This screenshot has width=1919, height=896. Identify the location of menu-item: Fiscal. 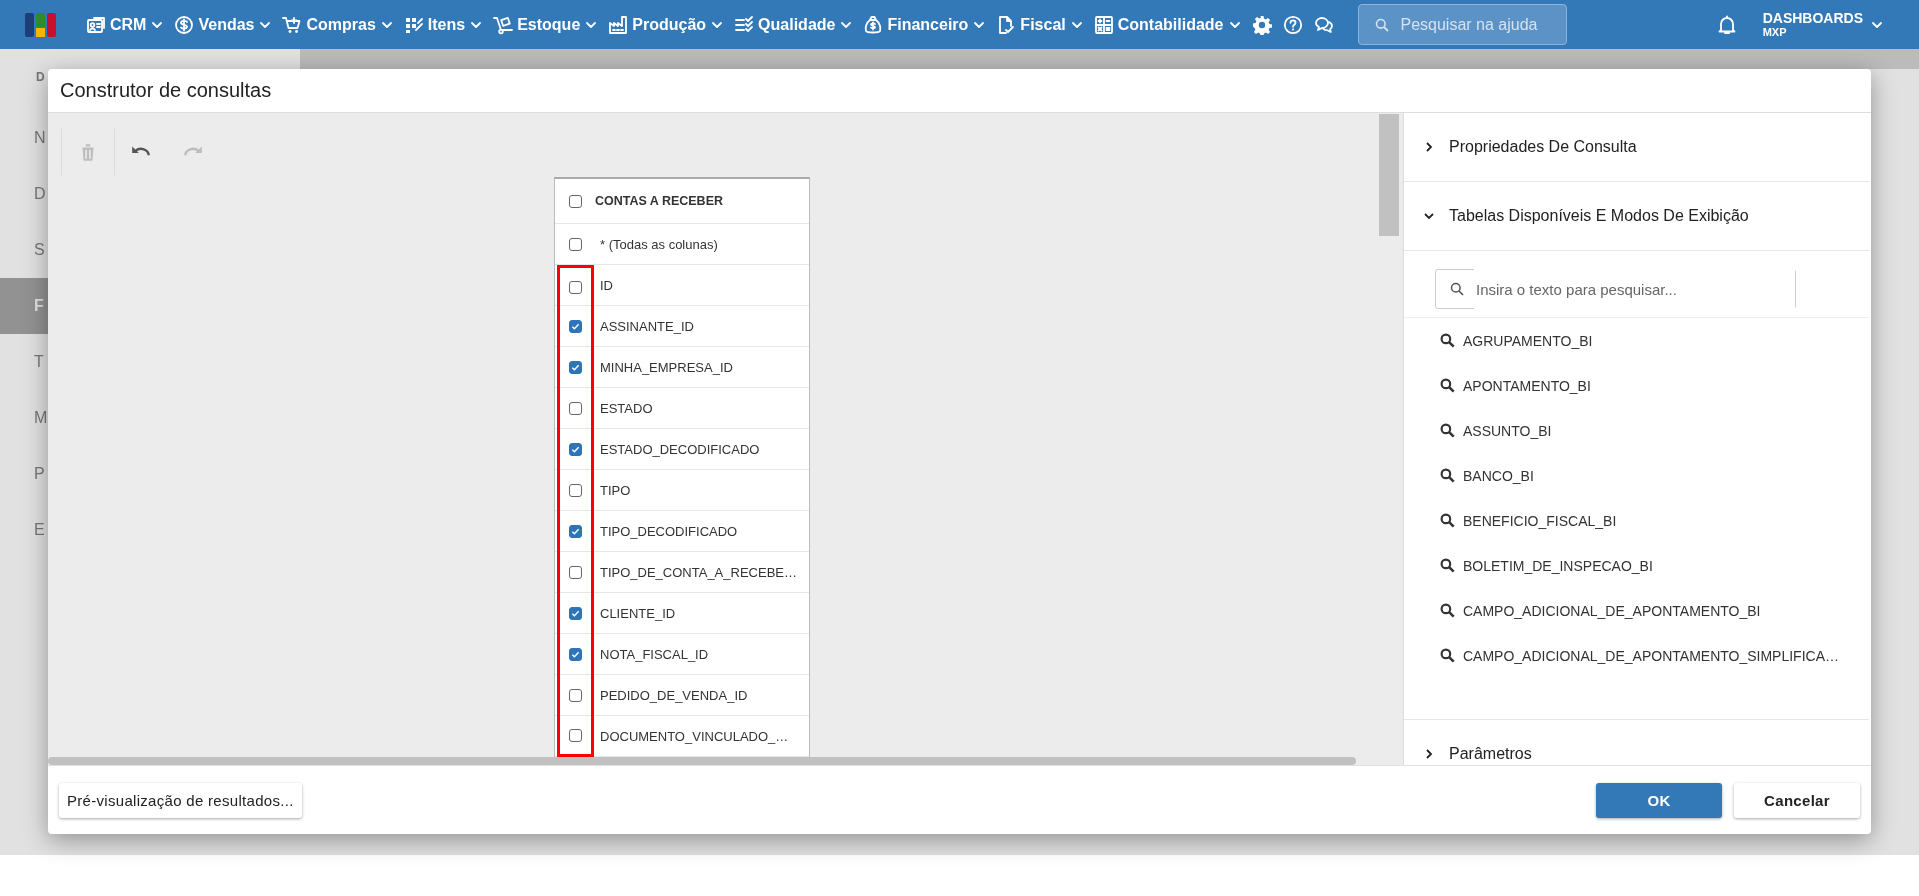
(1039, 24).